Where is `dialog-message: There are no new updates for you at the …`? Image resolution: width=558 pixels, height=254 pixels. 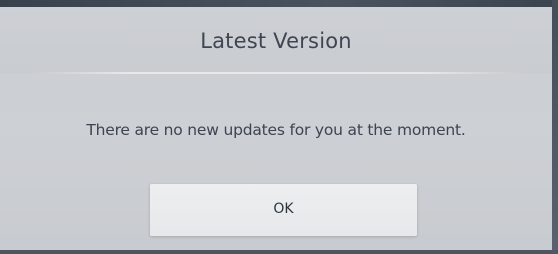
dialog-message: There are no new updates for you at the … is located at coordinates (276, 130).